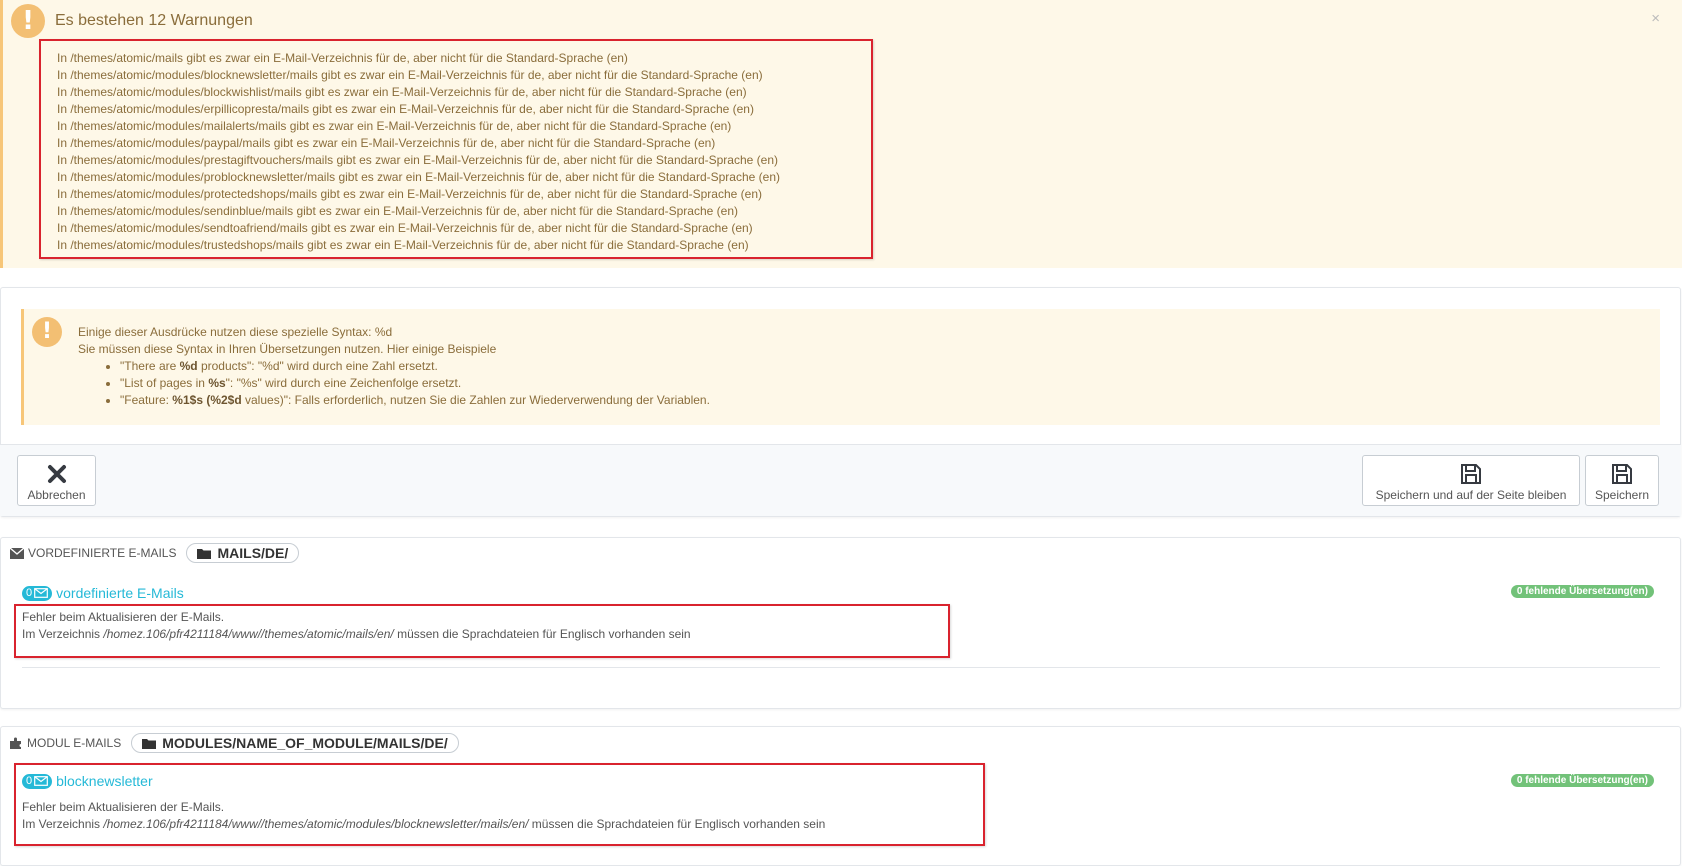 Image resolution: width=1682 pixels, height=866 pixels. Describe the element at coordinates (1622, 495) in the screenshot. I see `save-label: Speichern` at that location.